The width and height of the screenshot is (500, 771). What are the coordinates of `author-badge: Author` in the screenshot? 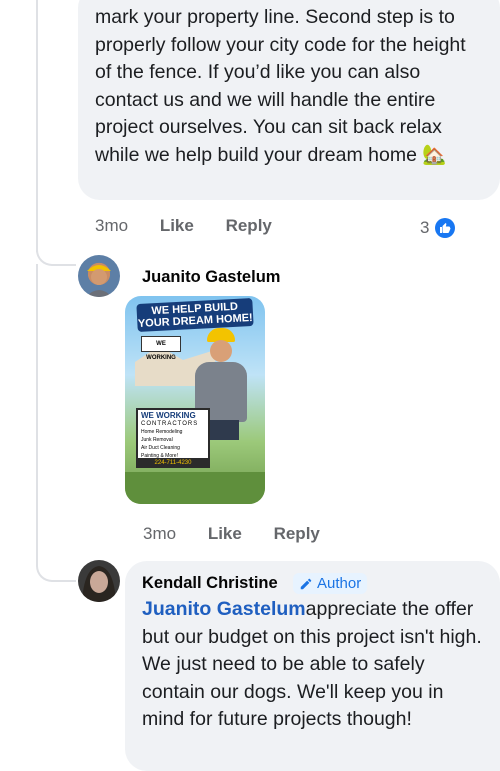 It's located at (330, 583).